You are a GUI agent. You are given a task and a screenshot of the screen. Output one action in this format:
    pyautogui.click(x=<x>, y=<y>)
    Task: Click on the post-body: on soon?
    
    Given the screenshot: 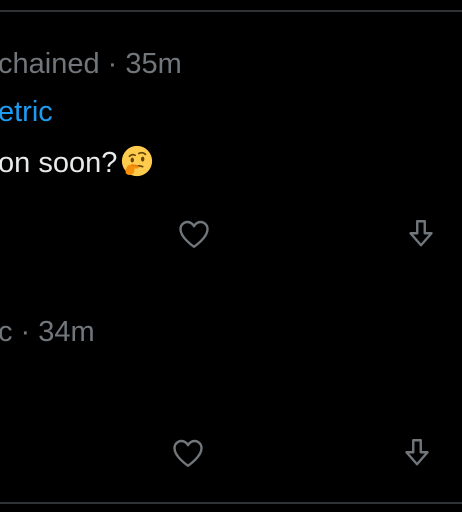 What is the action you would take?
    pyautogui.click(x=77, y=162)
    